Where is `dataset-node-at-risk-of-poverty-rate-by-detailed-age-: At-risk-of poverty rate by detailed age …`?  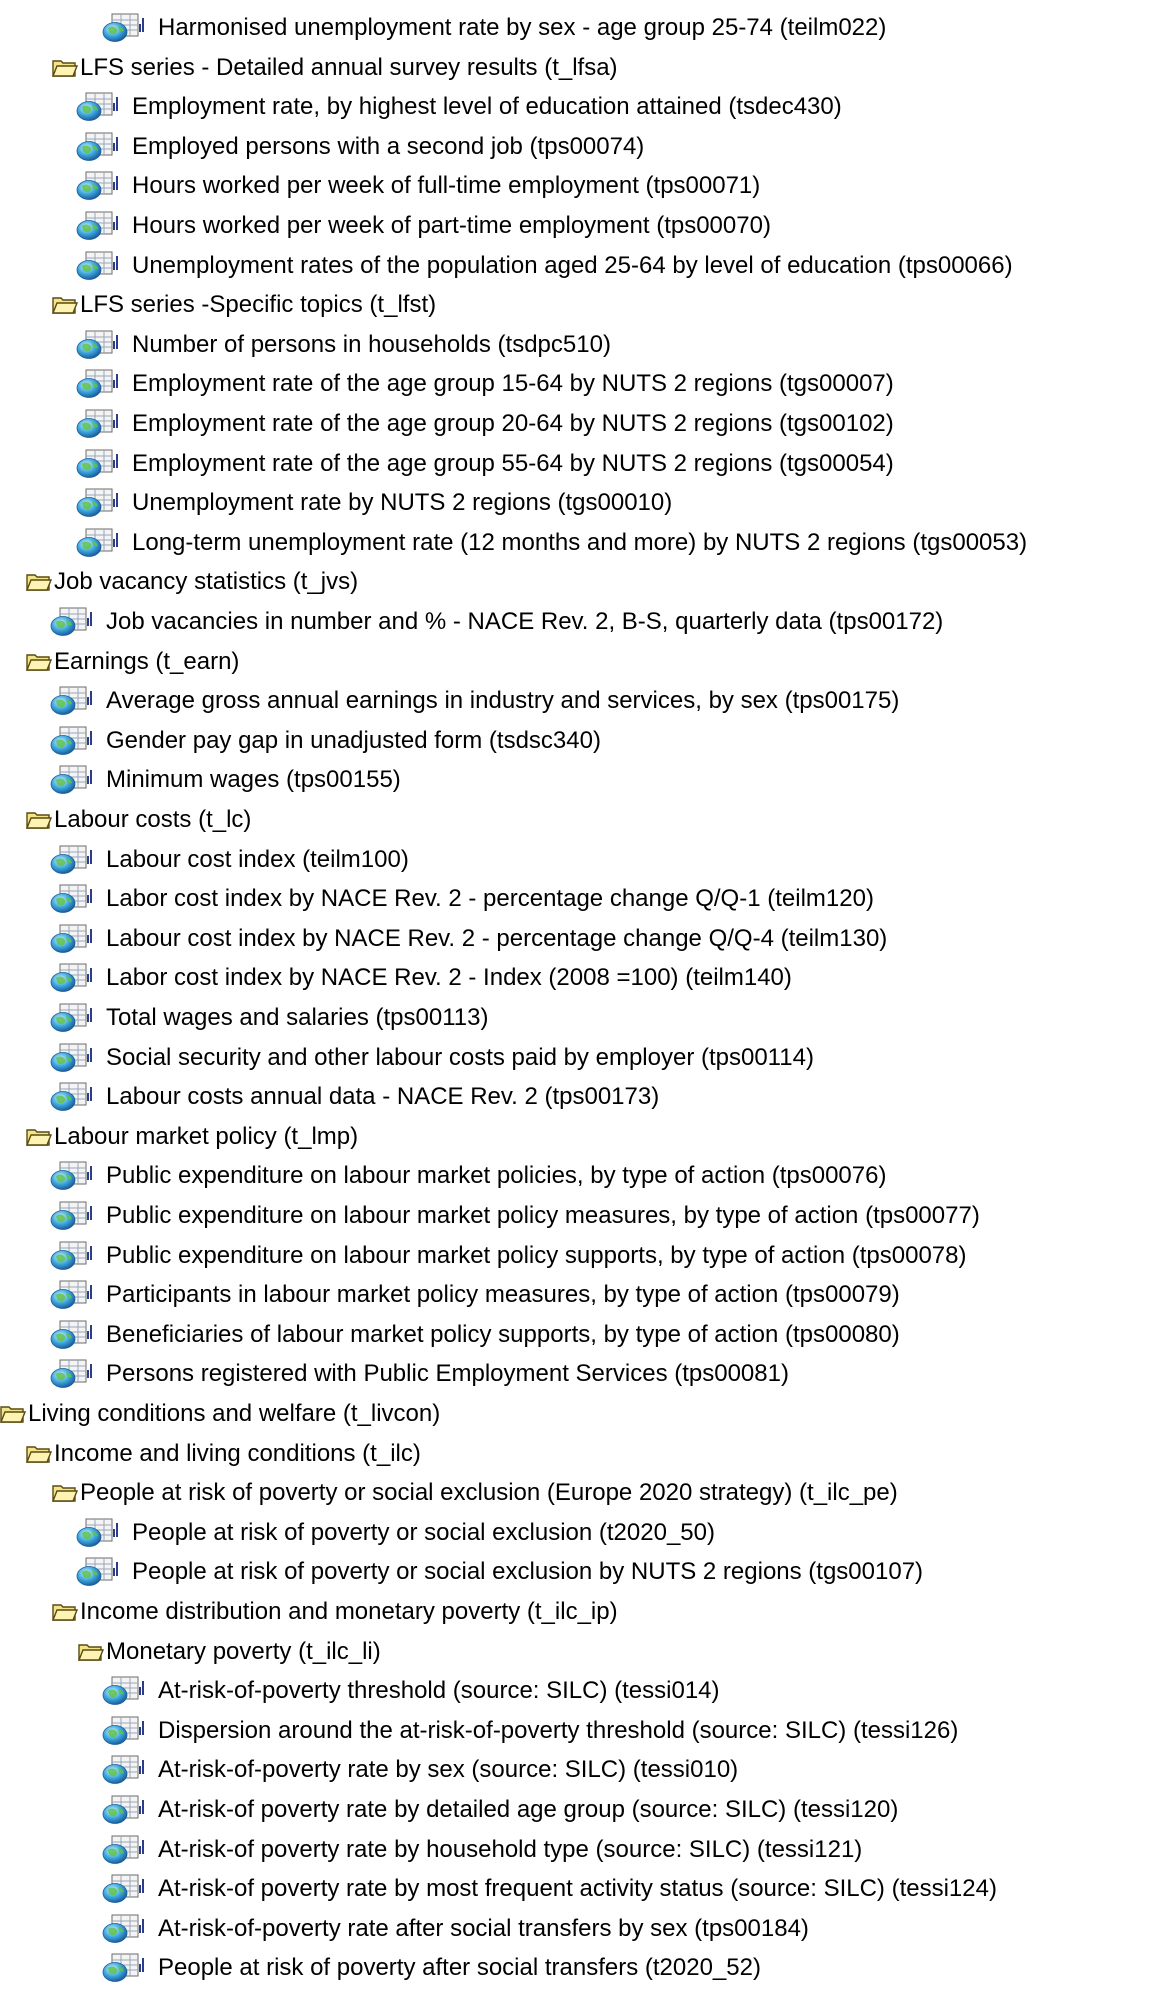
dataset-node-at-risk-of-poverty-rate-by-detailed-age-: At-risk-of poverty rate by detailed age … is located at coordinates (500, 1810).